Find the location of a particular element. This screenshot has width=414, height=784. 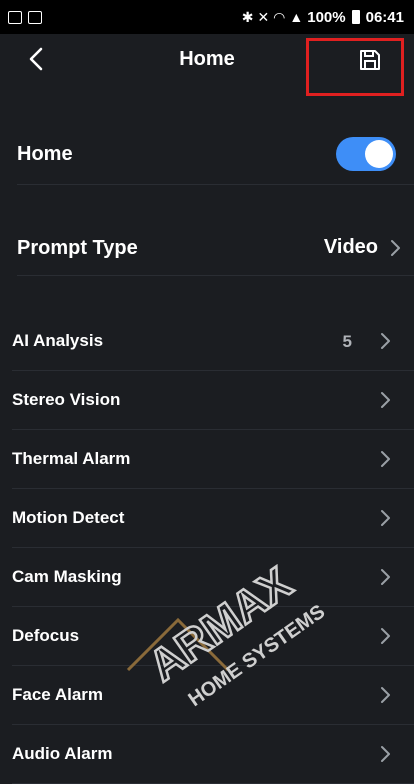

menu-item: Audio Alarm is located at coordinates (207, 754).